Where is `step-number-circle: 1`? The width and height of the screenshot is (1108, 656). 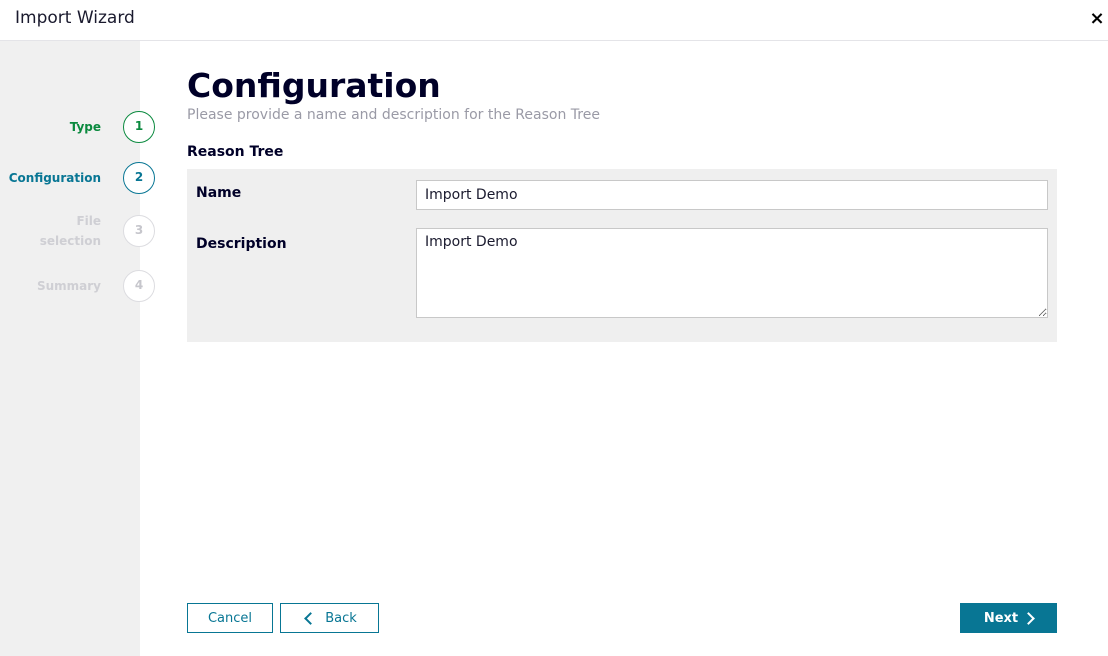
step-number-circle: 1 is located at coordinates (139, 127).